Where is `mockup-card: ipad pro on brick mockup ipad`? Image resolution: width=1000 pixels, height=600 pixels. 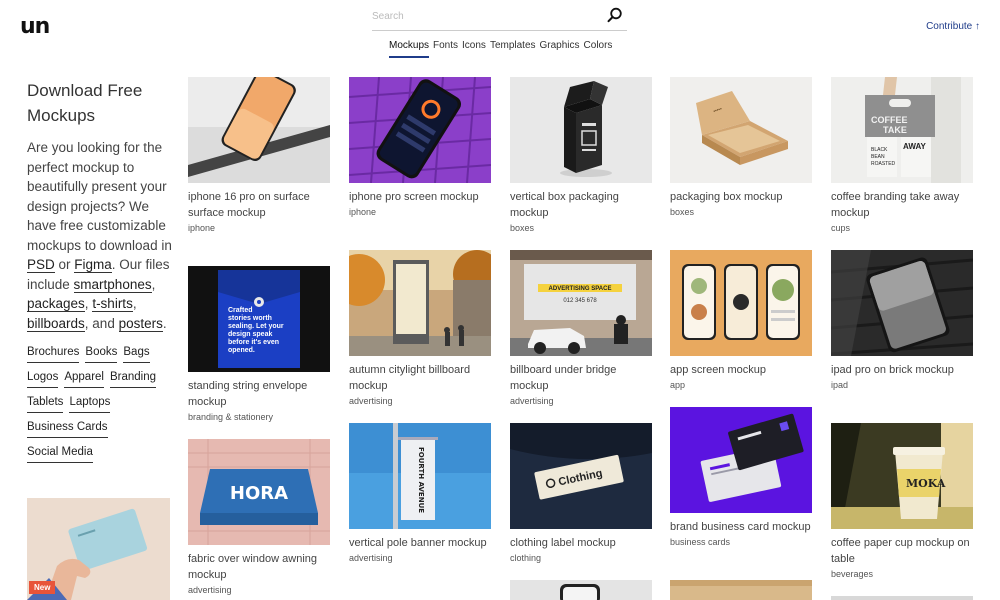 mockup-card: ipad pro on brick mockup ipad is located at coordinates (902, 320).